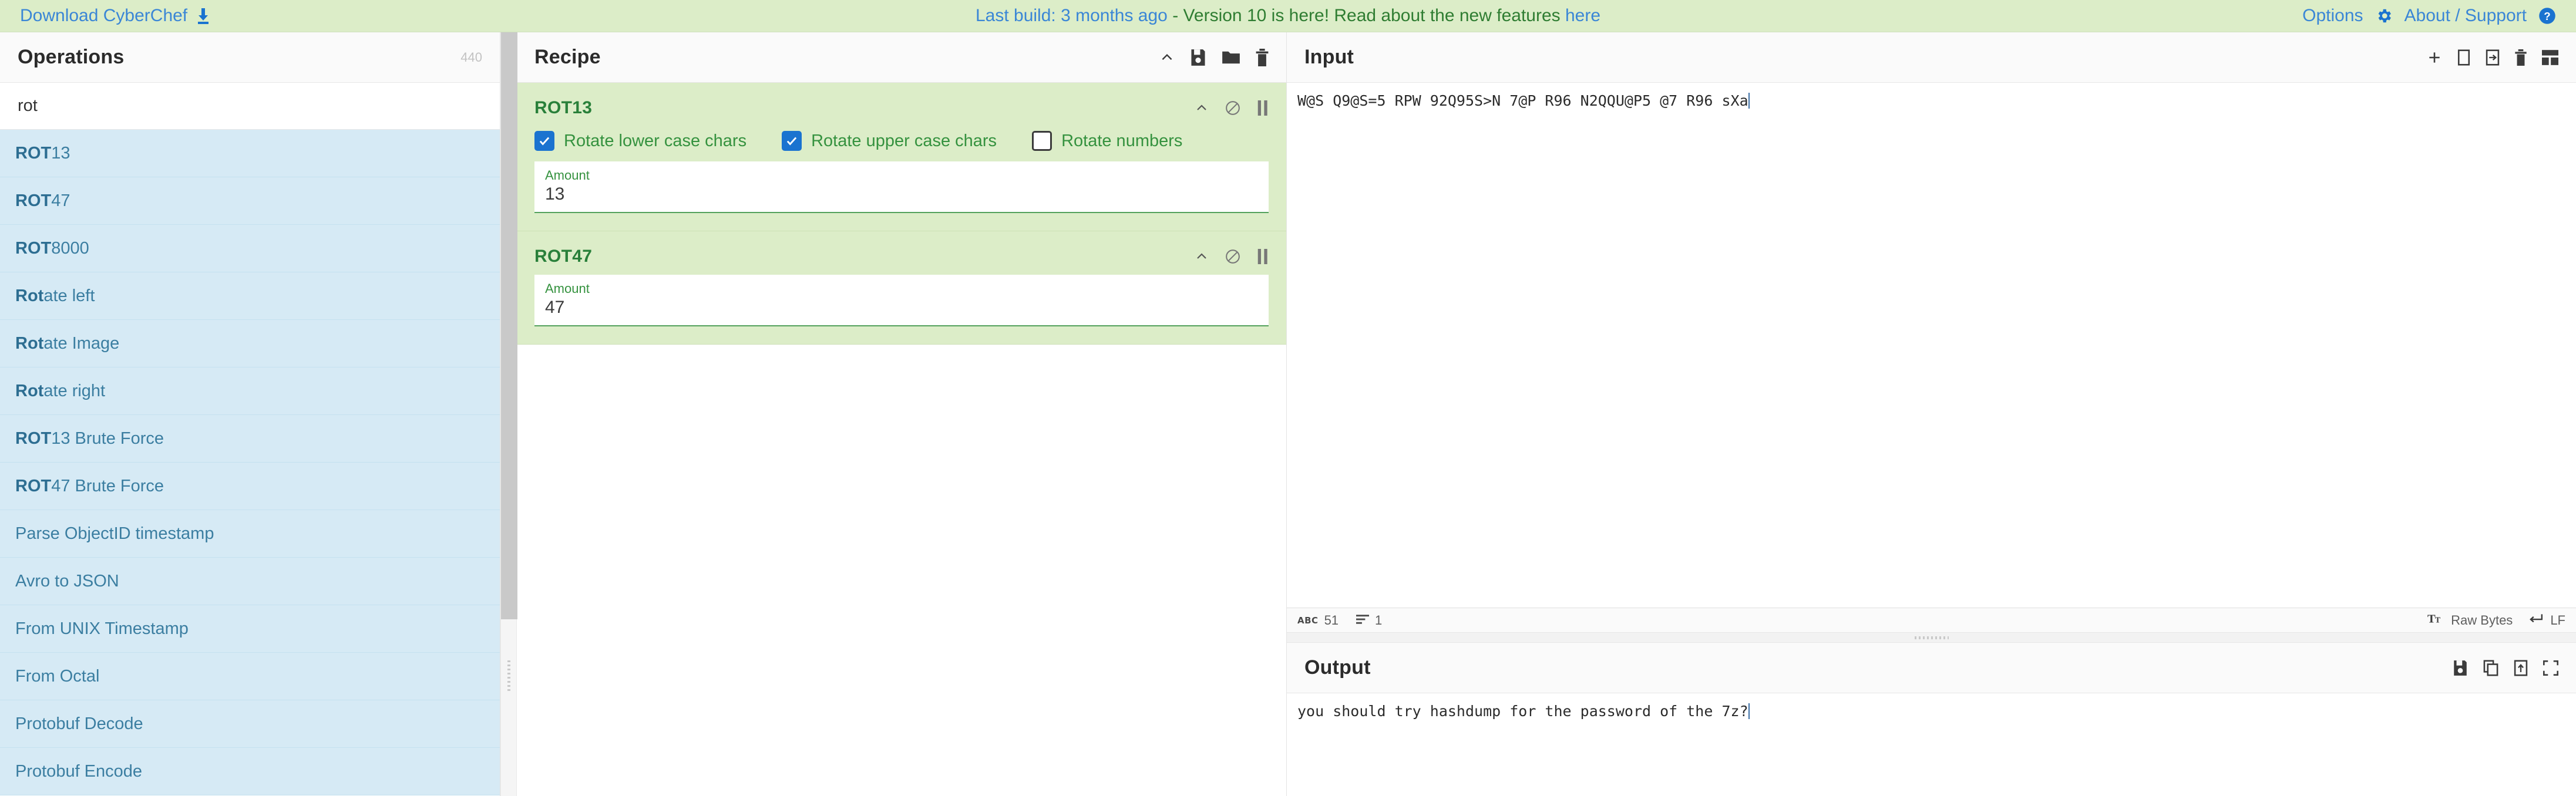  I want to click on operations-title: Operations, so click(71, 57).